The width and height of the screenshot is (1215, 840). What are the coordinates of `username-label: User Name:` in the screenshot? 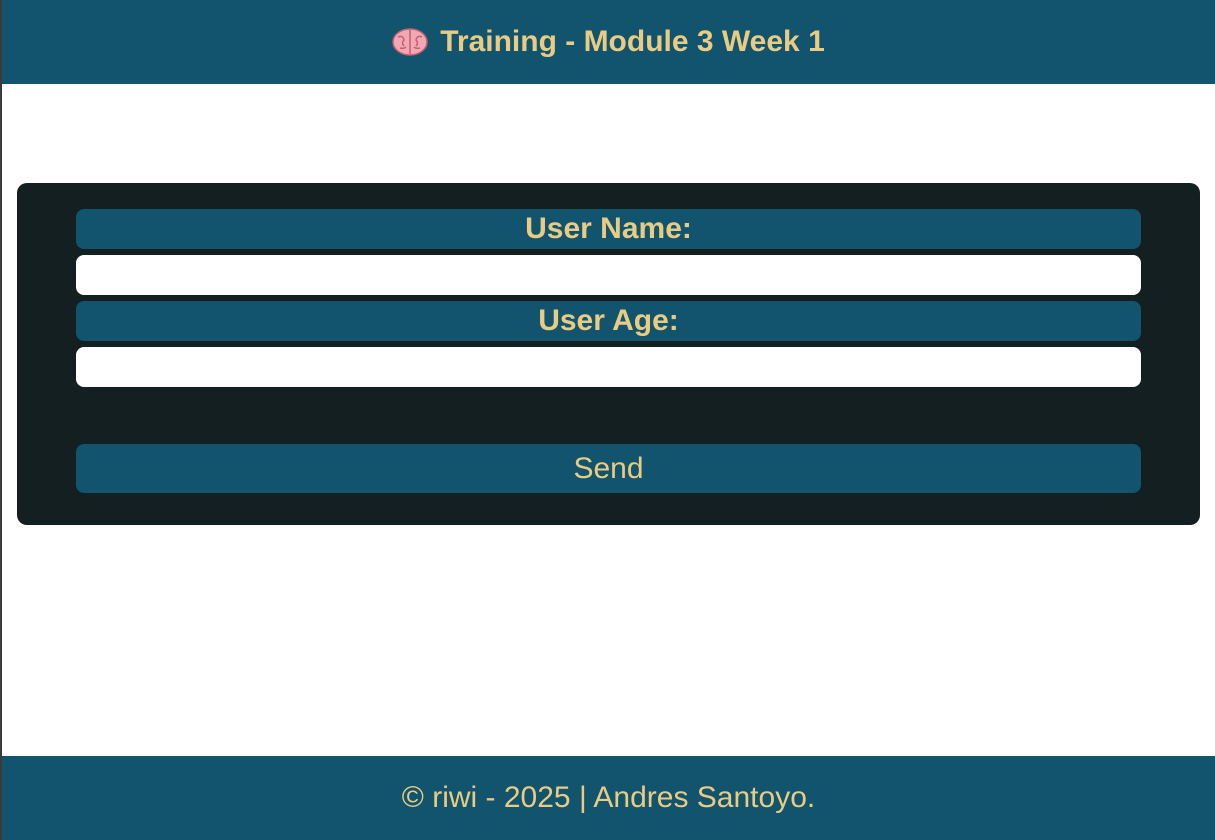 It's located at (608, 229).